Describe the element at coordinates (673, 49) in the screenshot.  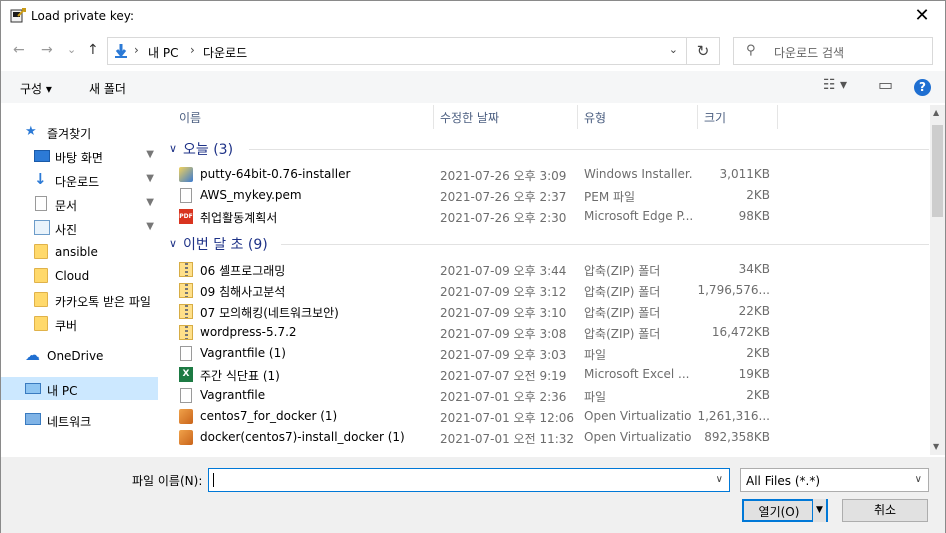
I see `chevron-down-icon: ⌄` at that location.